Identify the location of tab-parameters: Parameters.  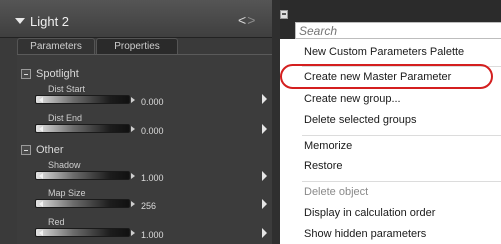
(56, 46).